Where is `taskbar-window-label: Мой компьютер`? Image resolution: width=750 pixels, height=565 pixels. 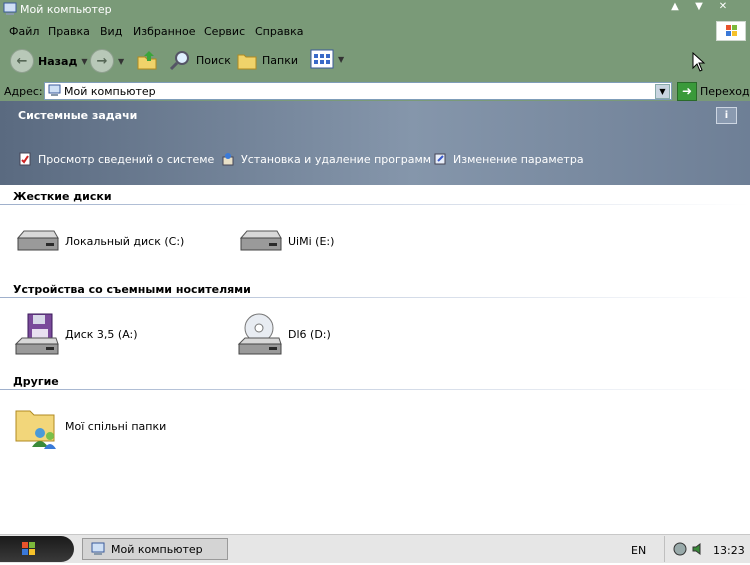 taskbar-window-label: Мой компьютер is located at coordinates (157, 549).